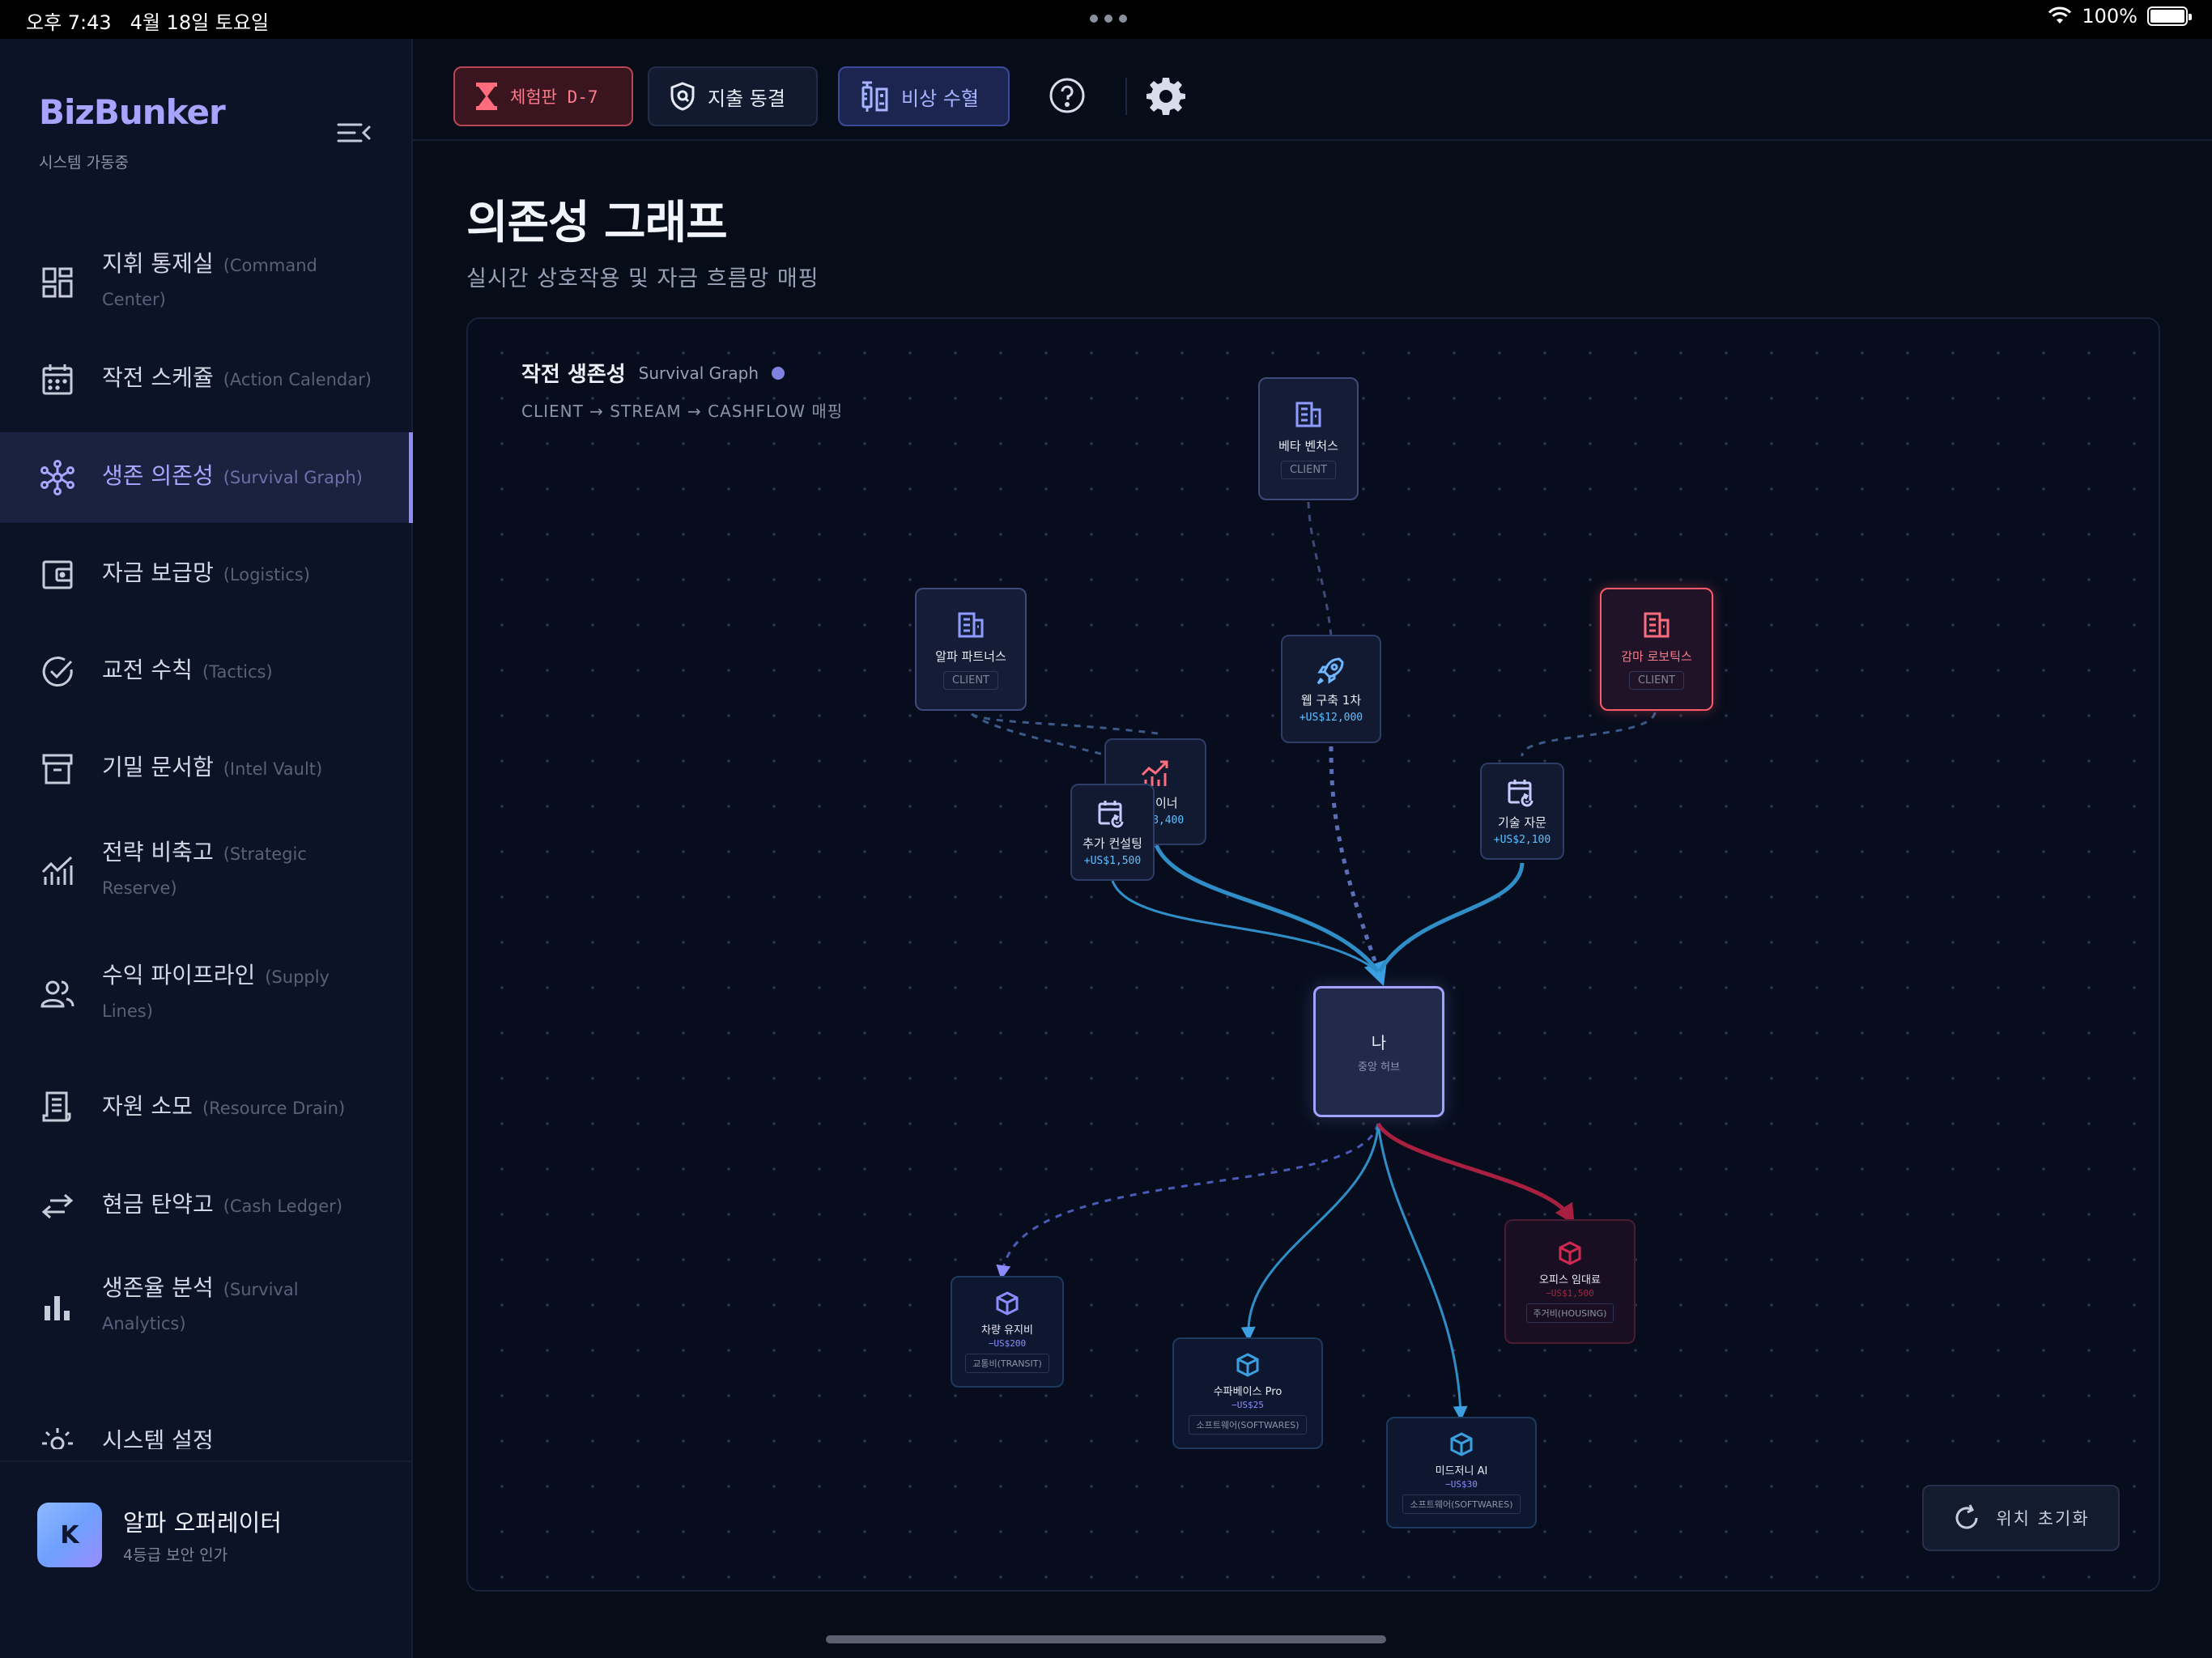  I want to click on calendar-refresh-icon, so click(1522, 794).